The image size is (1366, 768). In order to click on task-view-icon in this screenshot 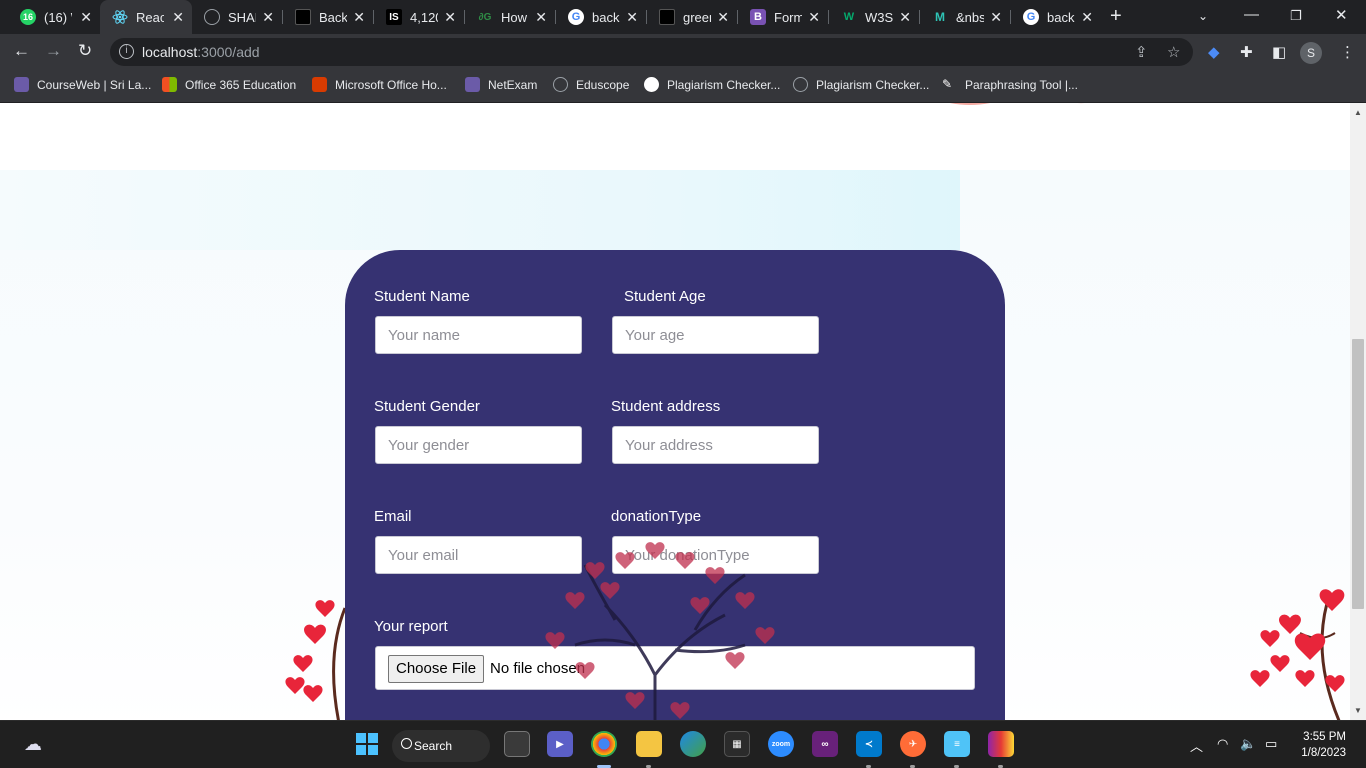, I will do `click(517, 744)`.